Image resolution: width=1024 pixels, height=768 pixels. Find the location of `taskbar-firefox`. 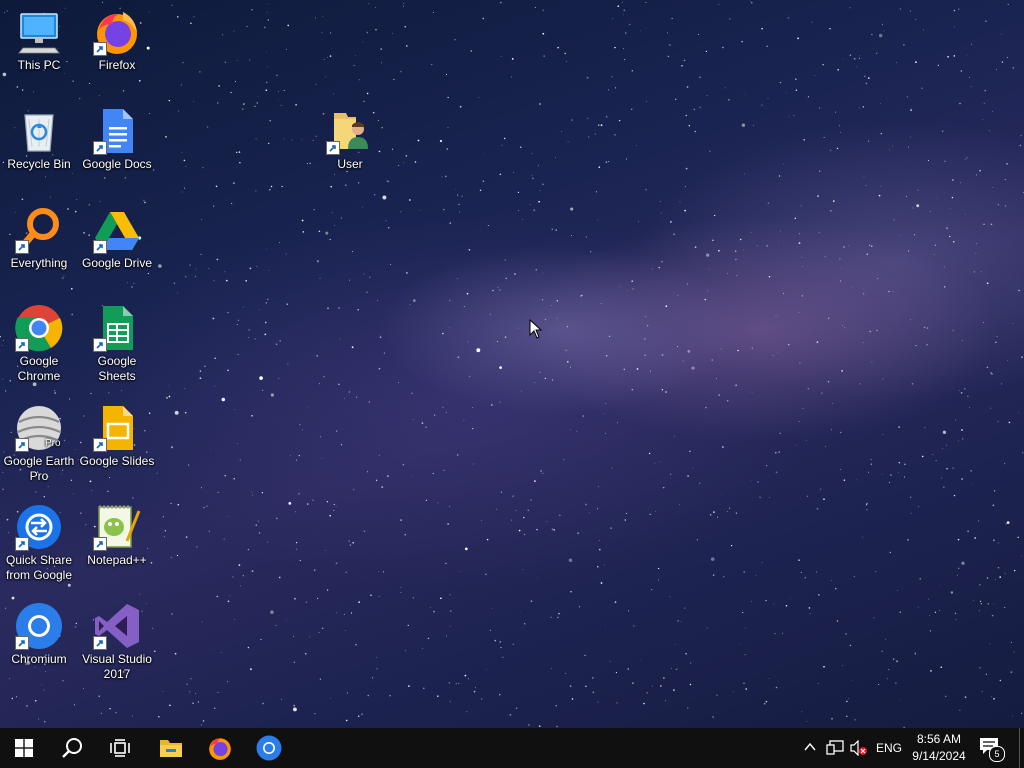

taskbar-firefox is located at coordinates (220, 748).